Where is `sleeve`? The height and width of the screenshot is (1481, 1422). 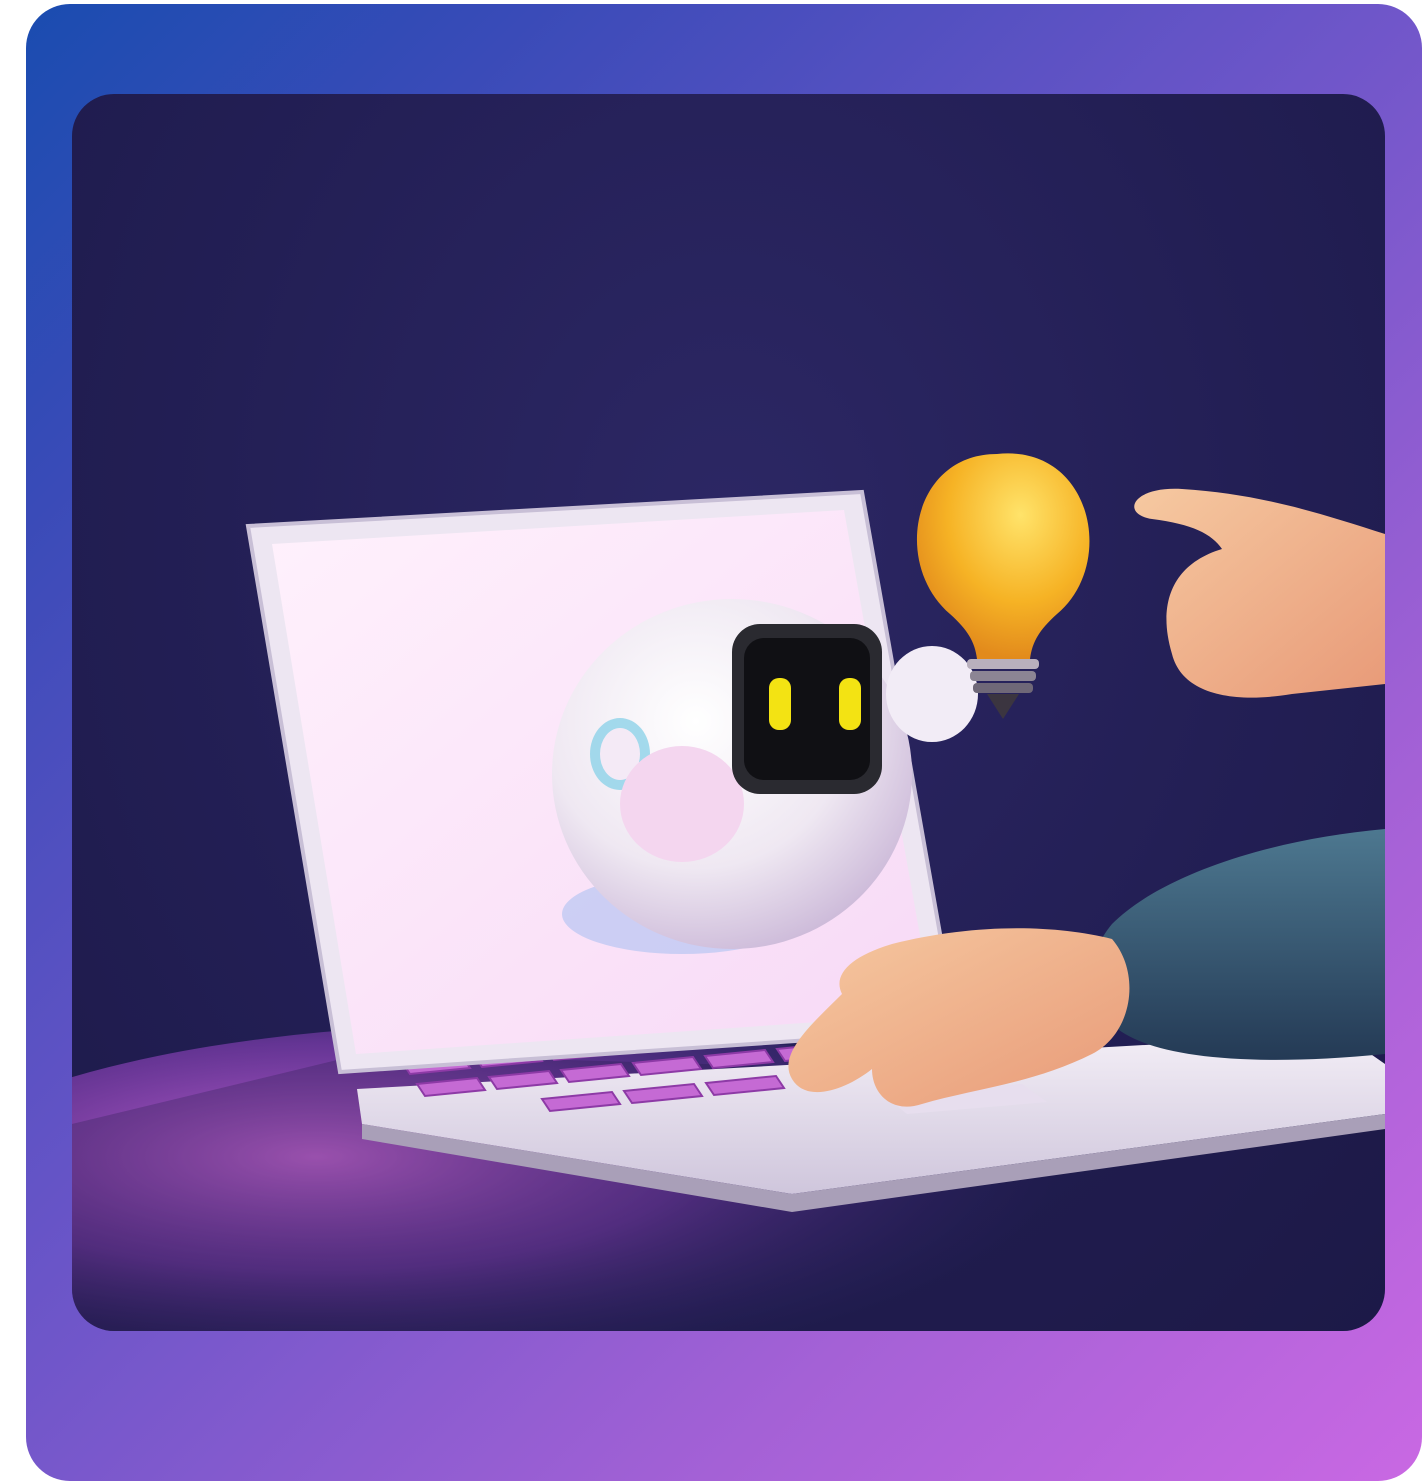
sleeve is located at coordinates (1238, 944).